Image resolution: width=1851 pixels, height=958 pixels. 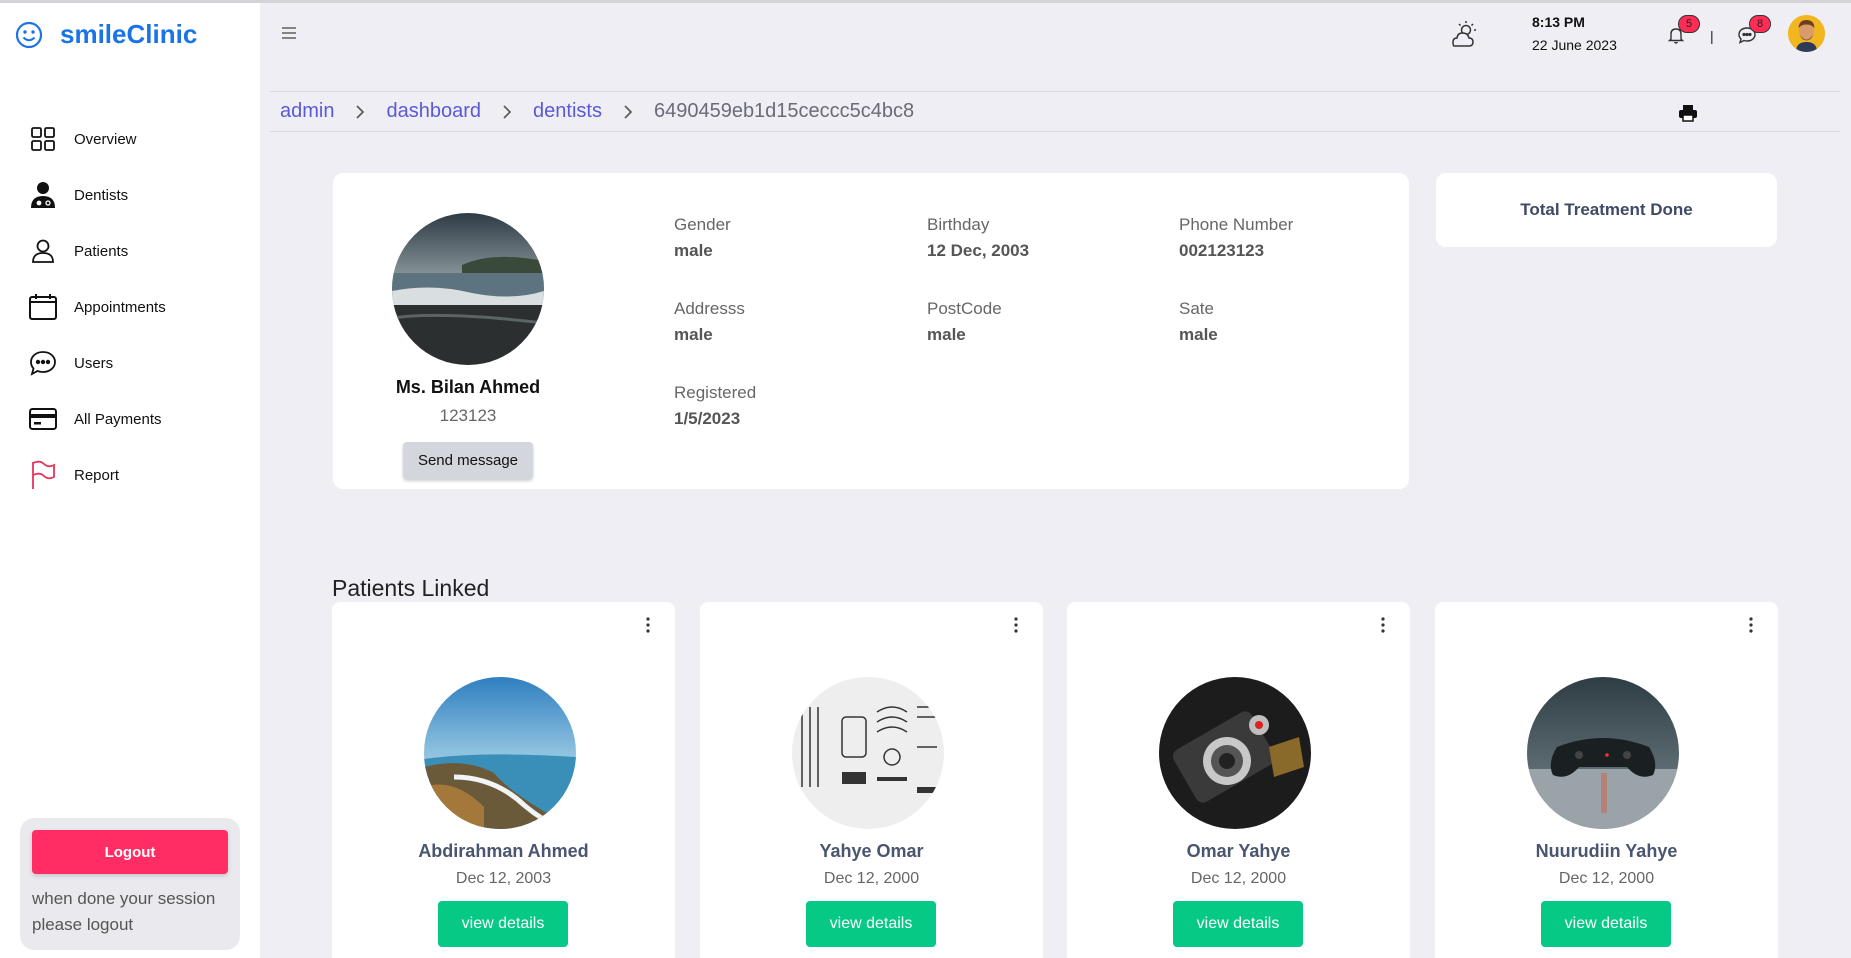 I want to click on field-label: PostCode, so click(x=964, y=308).